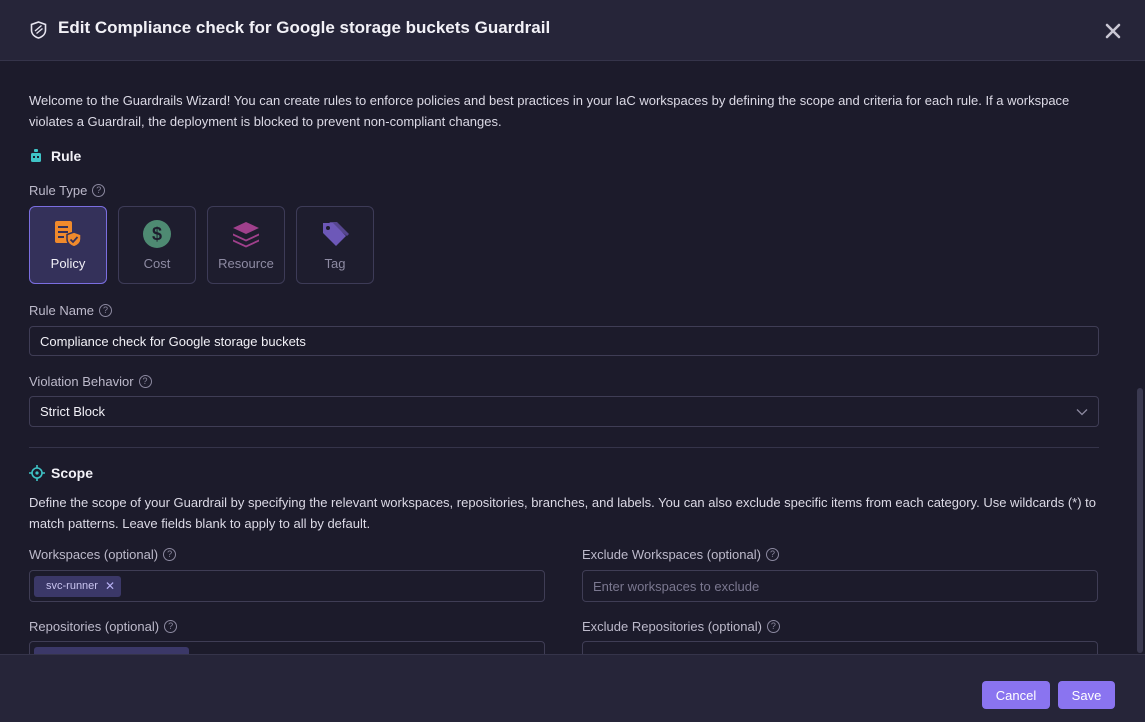  What do you see at coordinates (840, 626) in the screenshot?
I see `exclude-repositories-label: Exclude Repositories (optional) ?` at bounding box center [840, 626].